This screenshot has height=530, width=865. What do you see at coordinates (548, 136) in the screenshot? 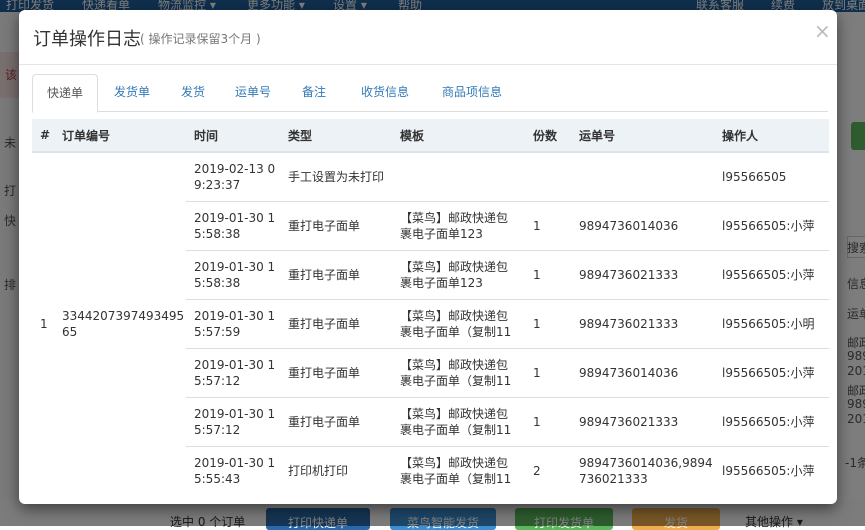
I see `header-copies: 份数` at bounding box center [548, 136].